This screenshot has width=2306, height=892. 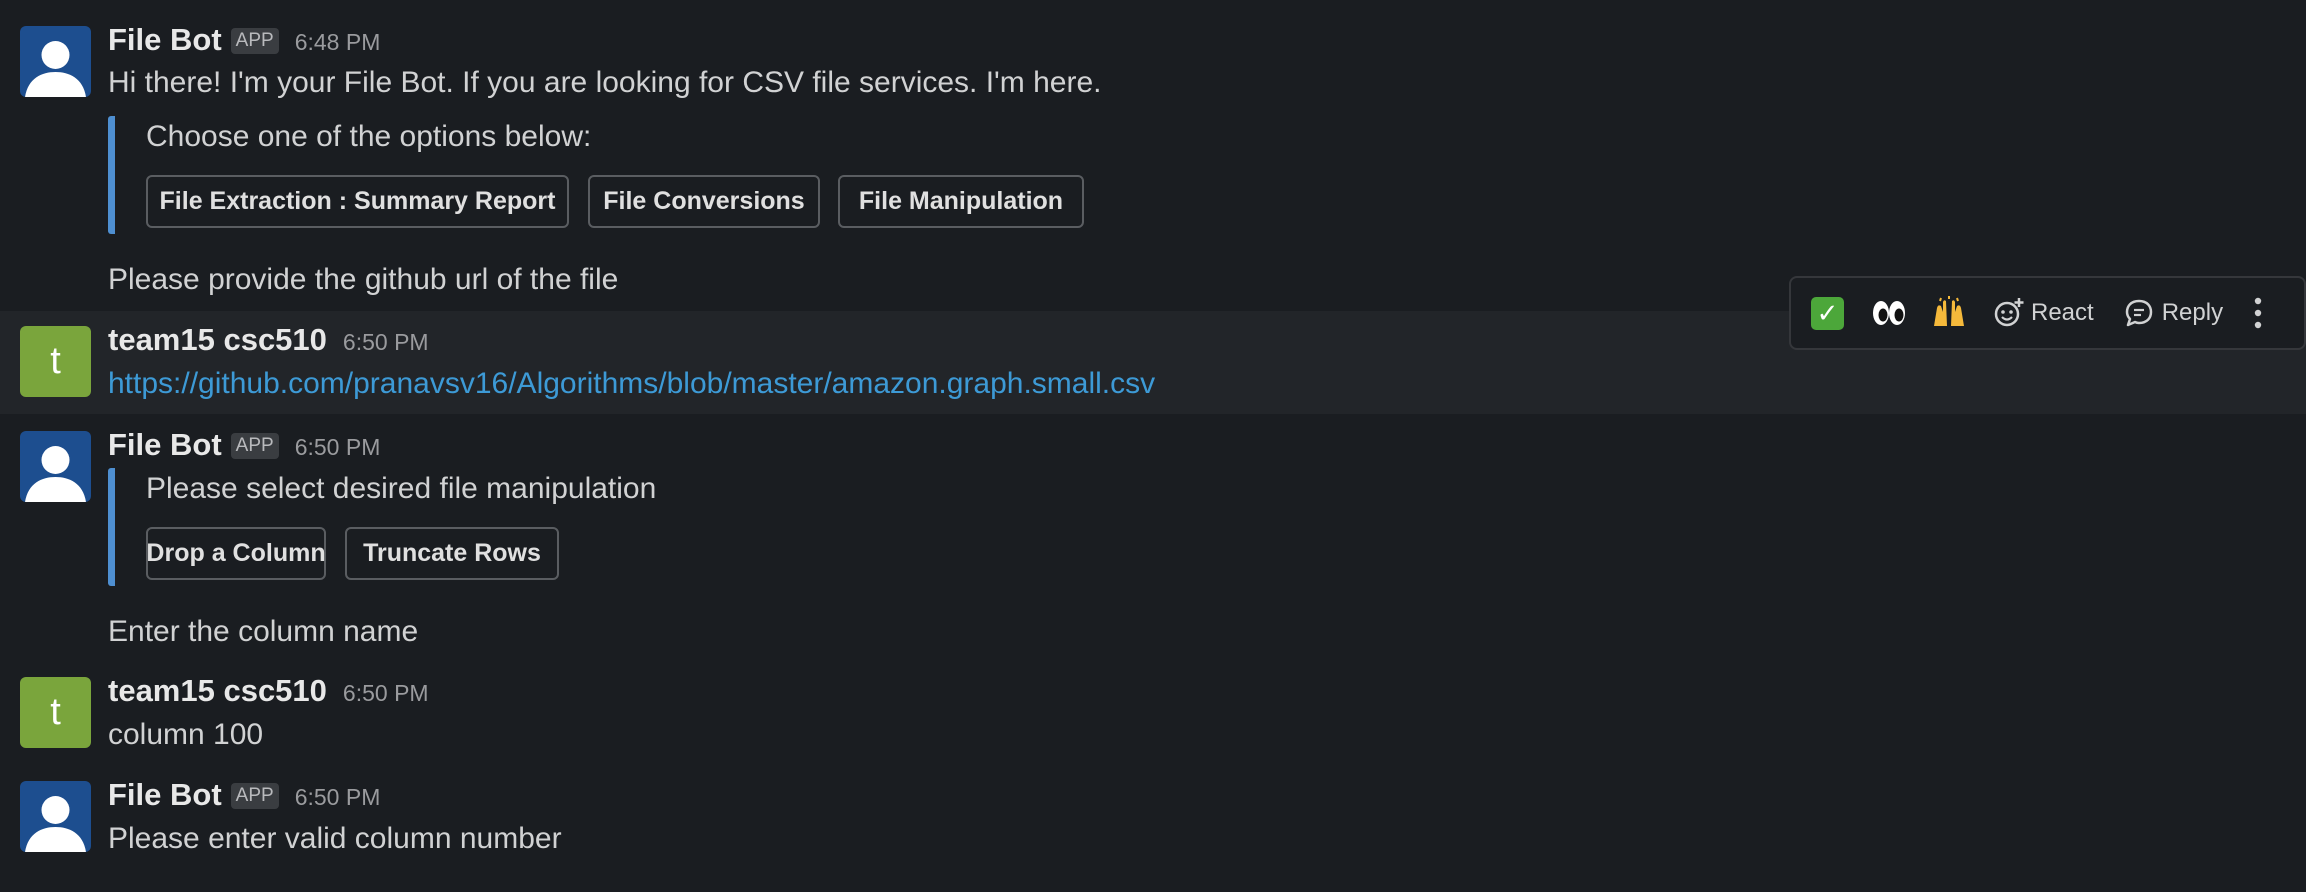 I want to click on reply-label: Reply, so click(x=2192, y=312).